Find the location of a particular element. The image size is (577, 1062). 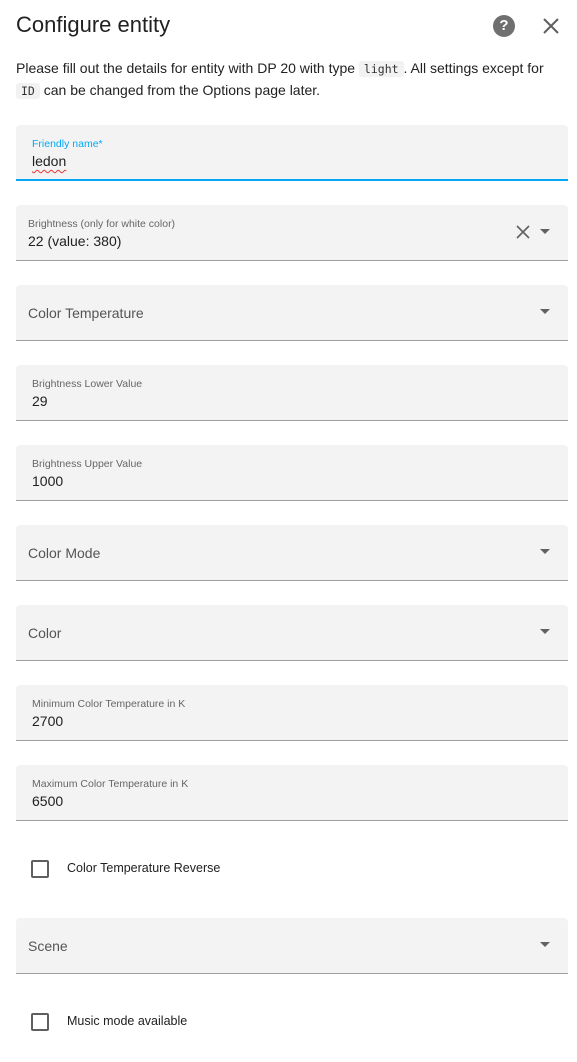

color-placeholder: Color is located at coordinates (45, 633).